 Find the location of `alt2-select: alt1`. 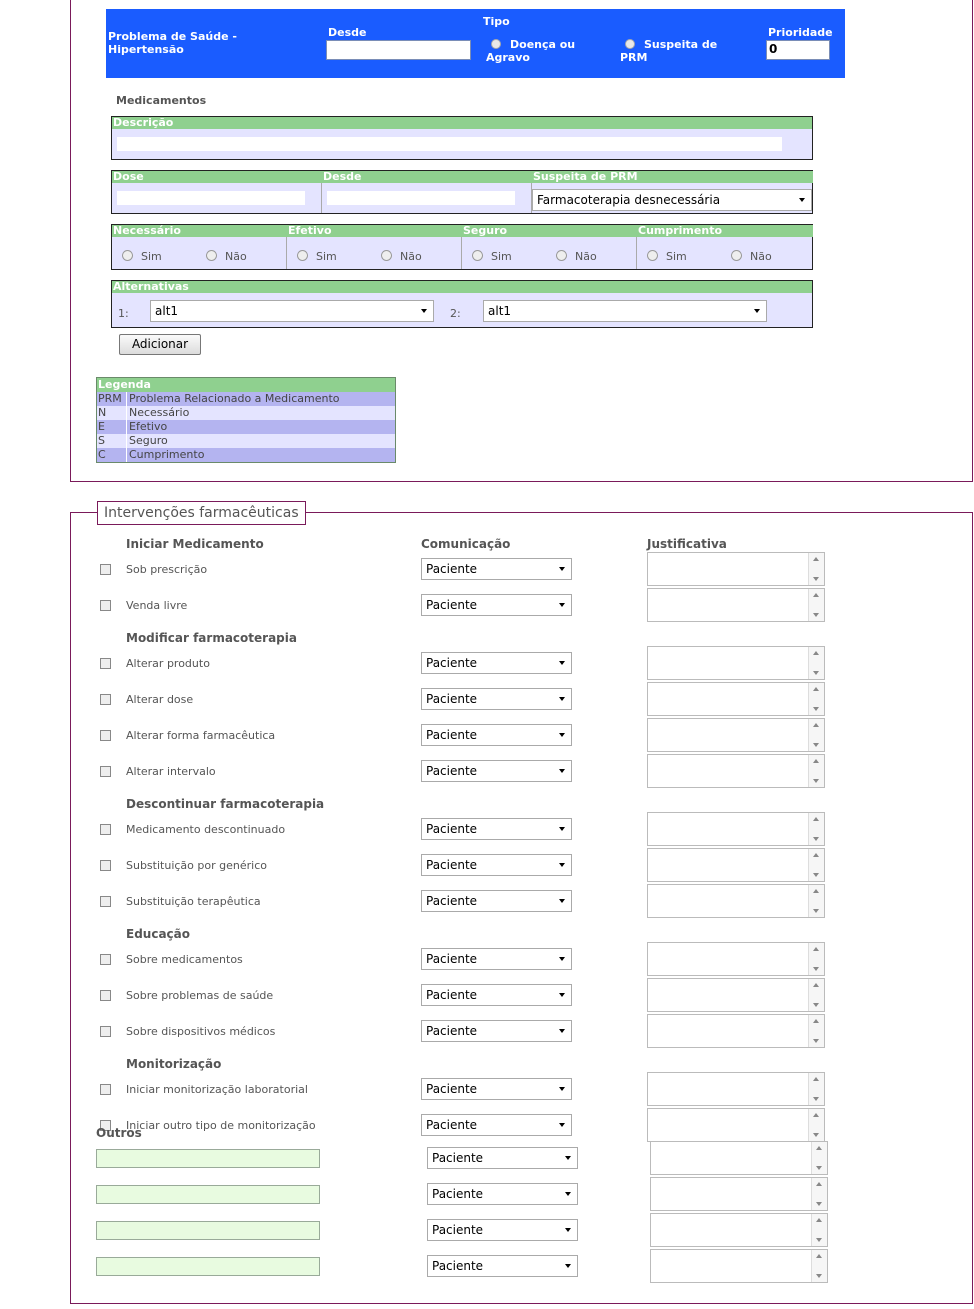

alt2-select: alt1 is located at coordinates (625, 311).